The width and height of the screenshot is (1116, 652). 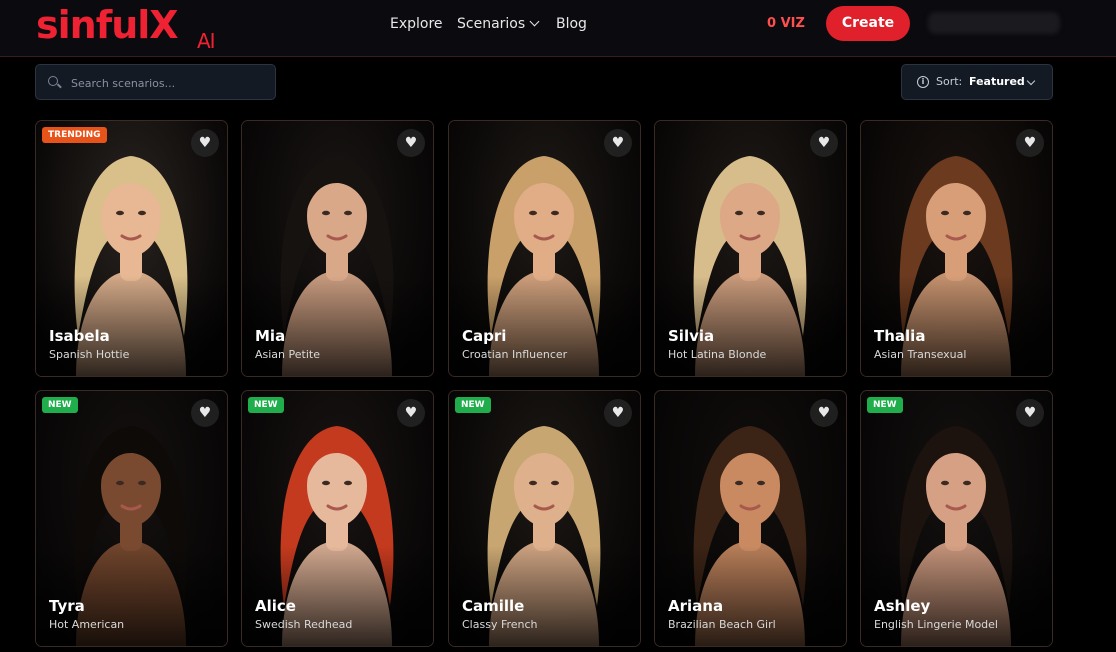 What do you see at coordinates (206, 41) in the screenshot?
I see `logo-ai-suffix: AI` at bounding box center [206, 41].